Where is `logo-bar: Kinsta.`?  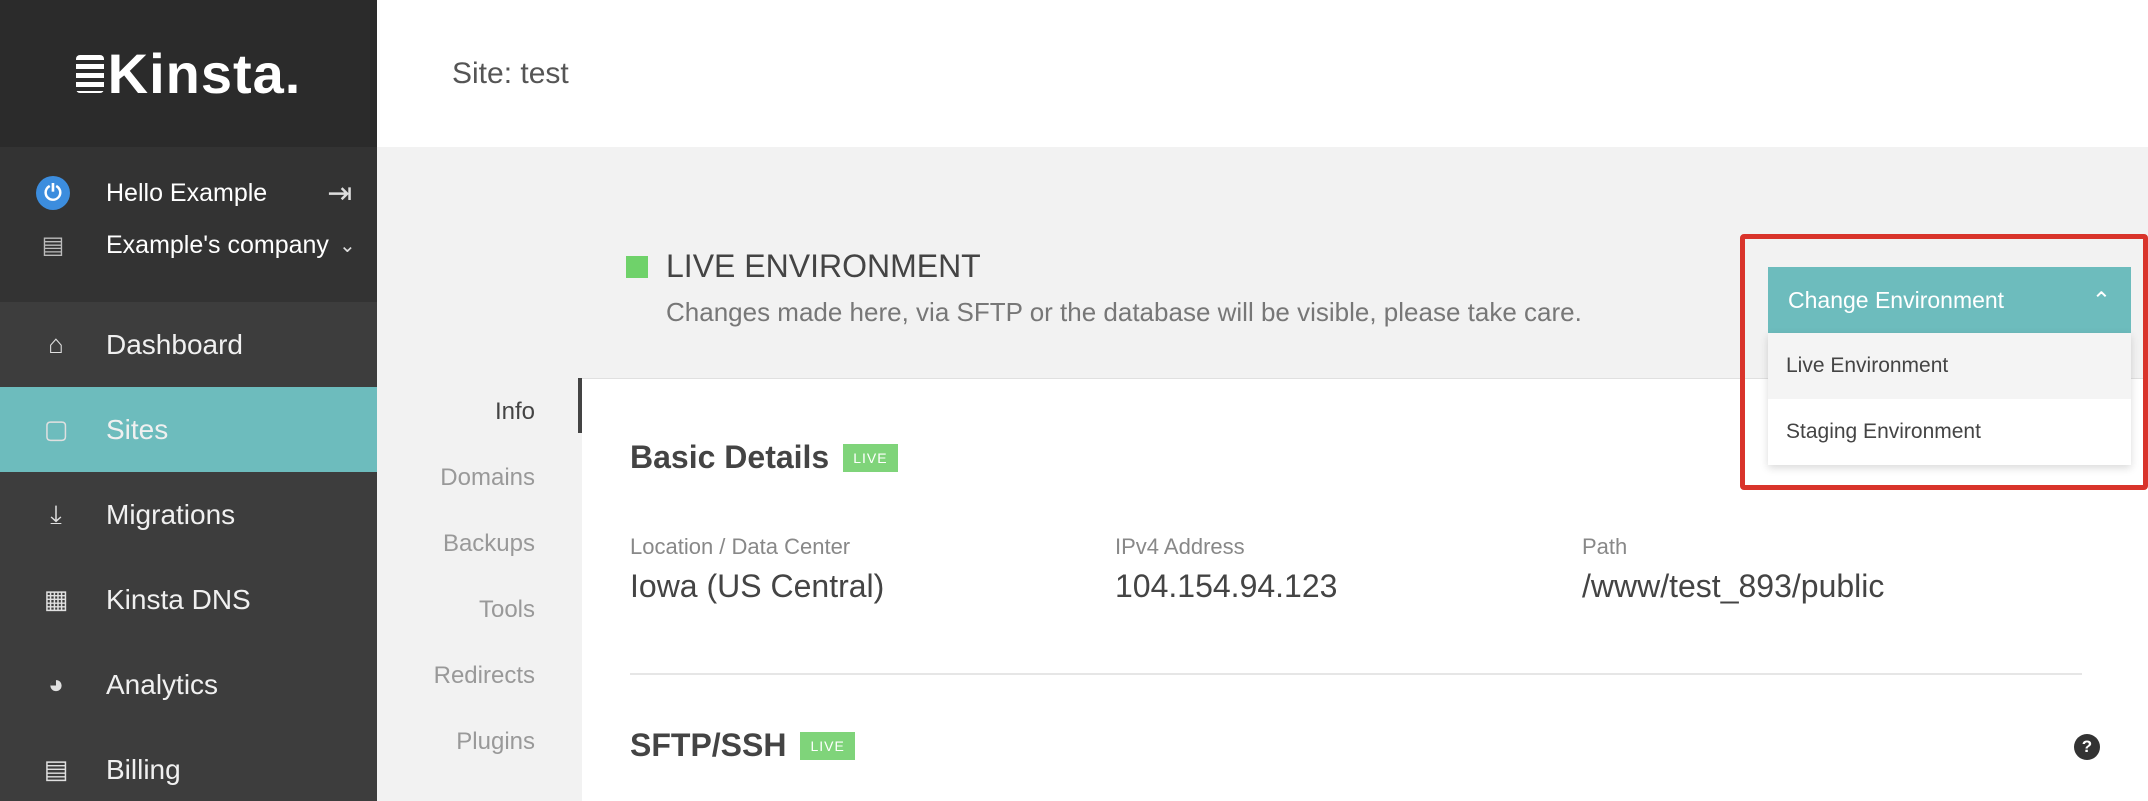
logo-bar: Kinsta. is located at coordinates (188, 73).